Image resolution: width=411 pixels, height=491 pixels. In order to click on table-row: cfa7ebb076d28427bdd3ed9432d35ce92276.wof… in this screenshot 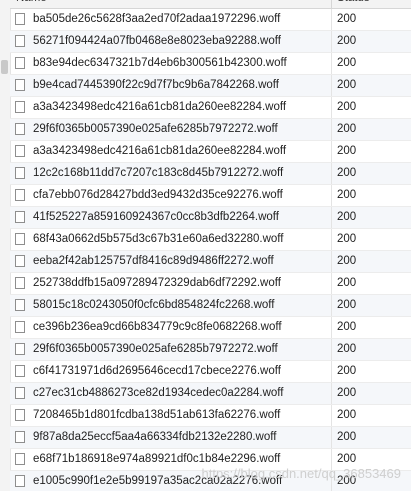, I will do `click(210, 196)`.